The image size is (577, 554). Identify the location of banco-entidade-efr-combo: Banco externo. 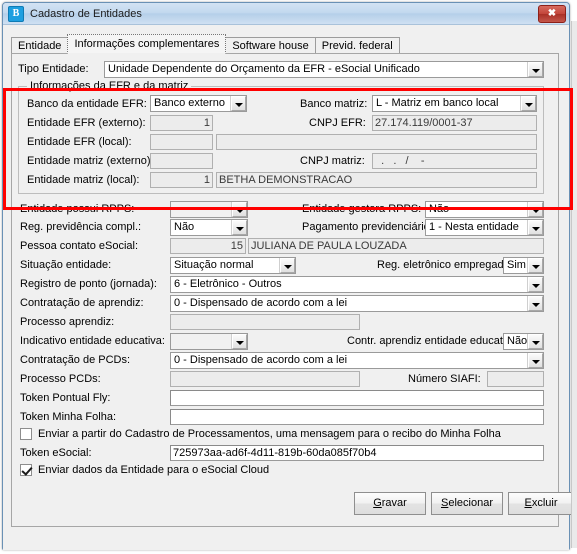
(198, 103).